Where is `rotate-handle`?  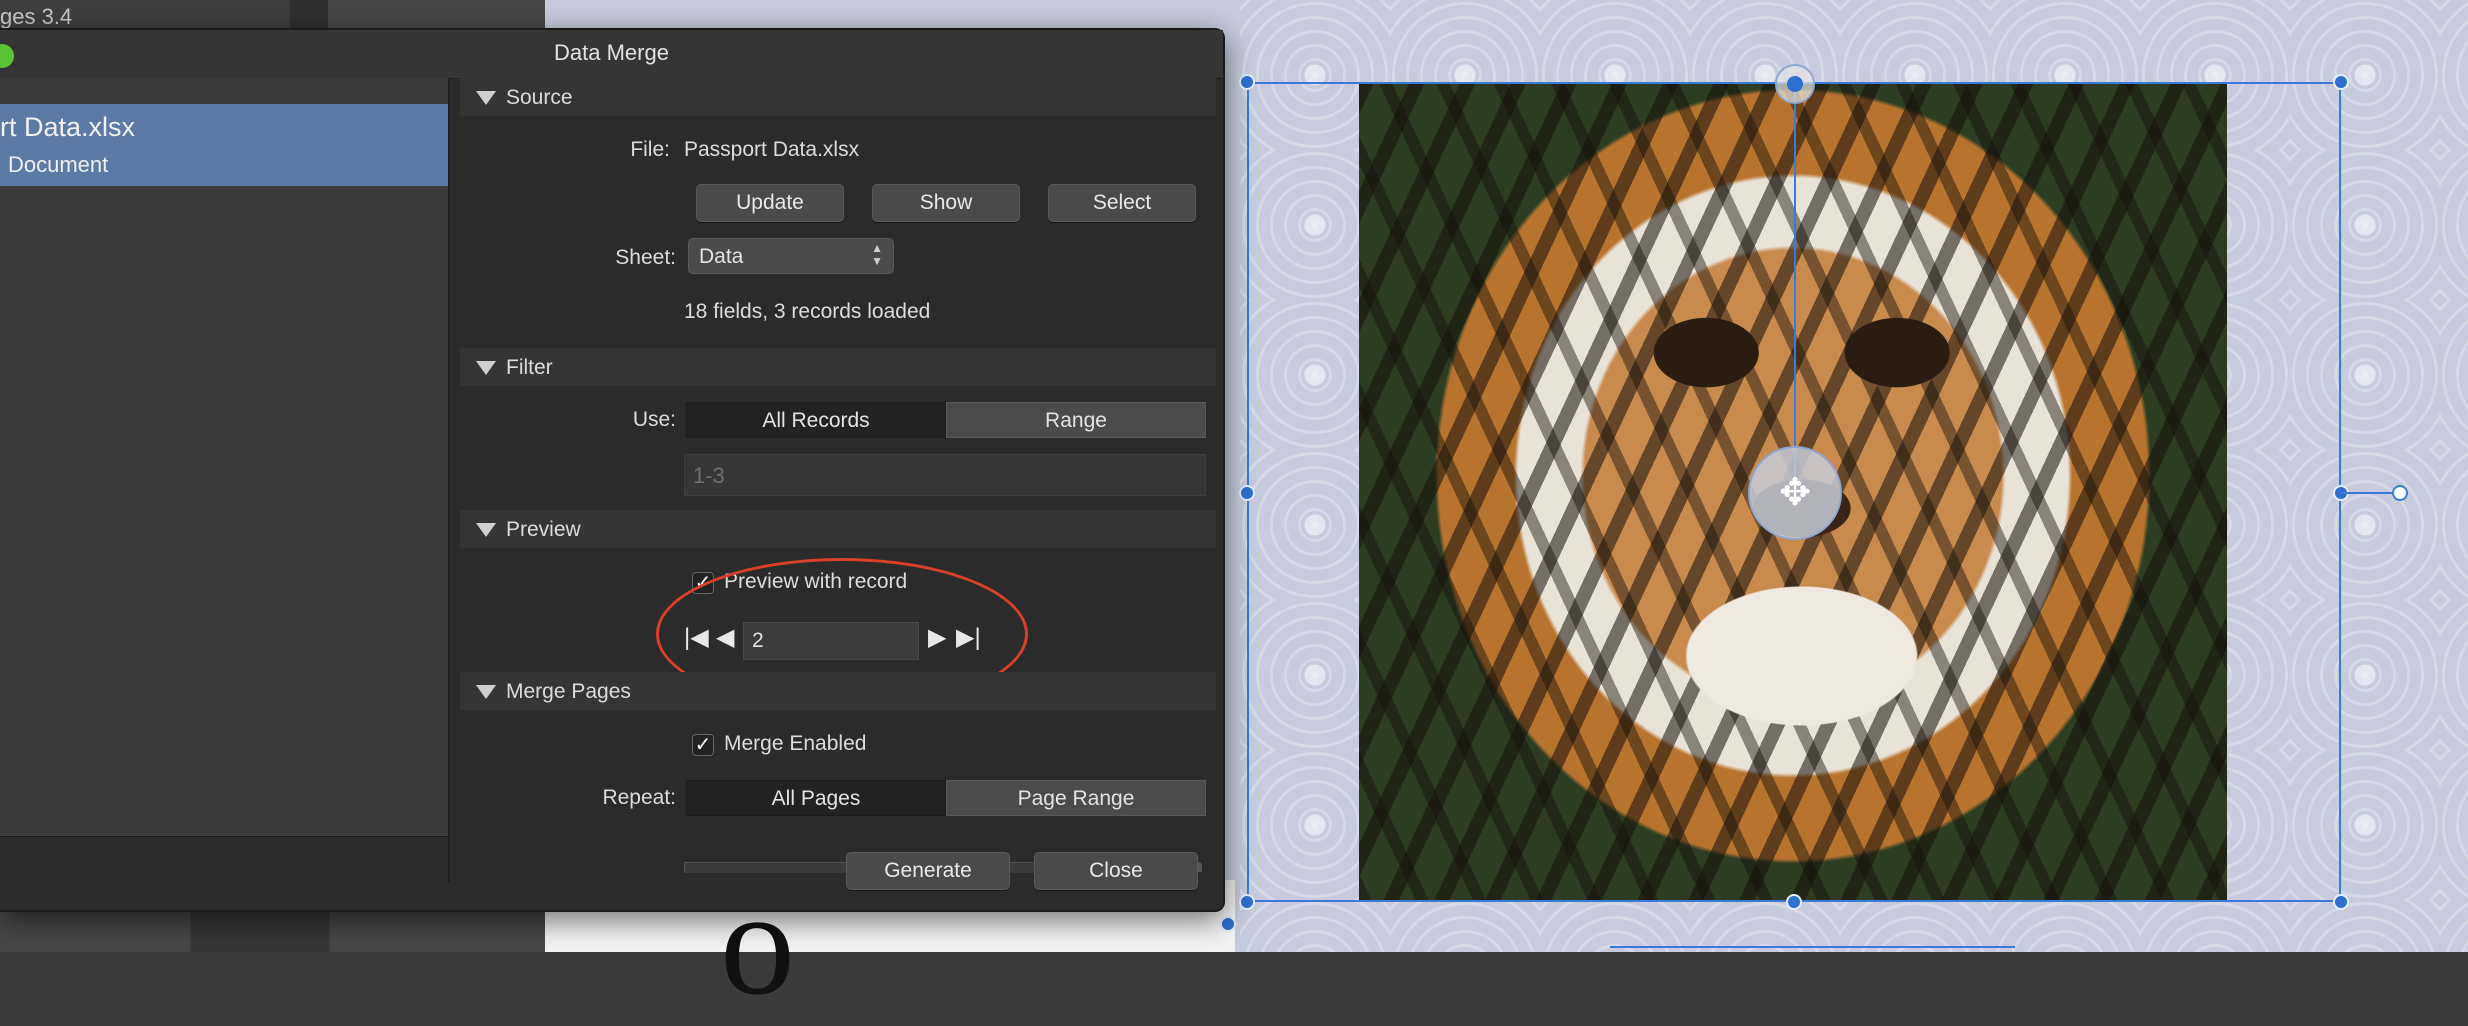 rotate-handle is located at coordinates (1795, 84).